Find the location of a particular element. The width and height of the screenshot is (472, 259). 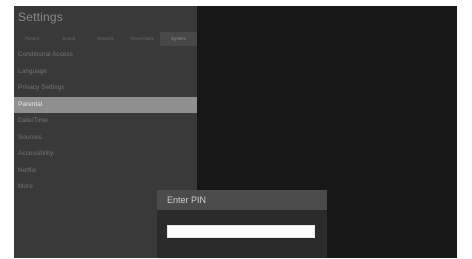

tab-sound: Sound is located at coordinates (69, 39).